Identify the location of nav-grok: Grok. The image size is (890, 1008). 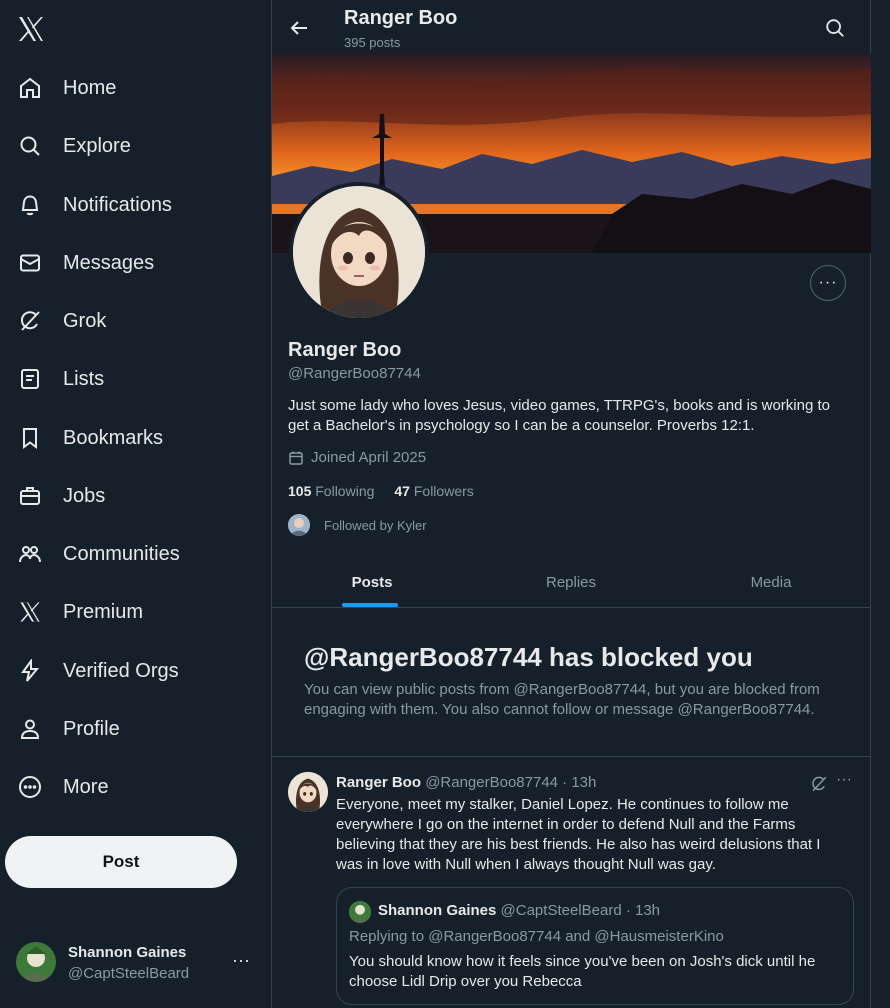
(130, 321).